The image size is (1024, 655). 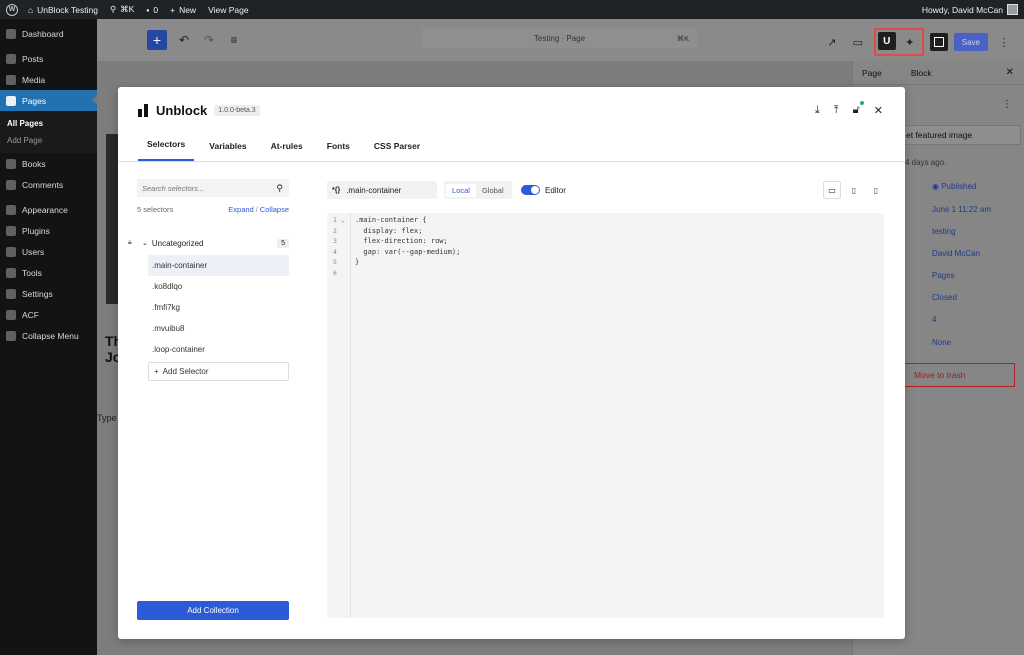 What do you see at coordinates (559, 38) in the screenshot?
I see `document-bar: Testing · Page ⌘K` at bounding box center [559, 38].